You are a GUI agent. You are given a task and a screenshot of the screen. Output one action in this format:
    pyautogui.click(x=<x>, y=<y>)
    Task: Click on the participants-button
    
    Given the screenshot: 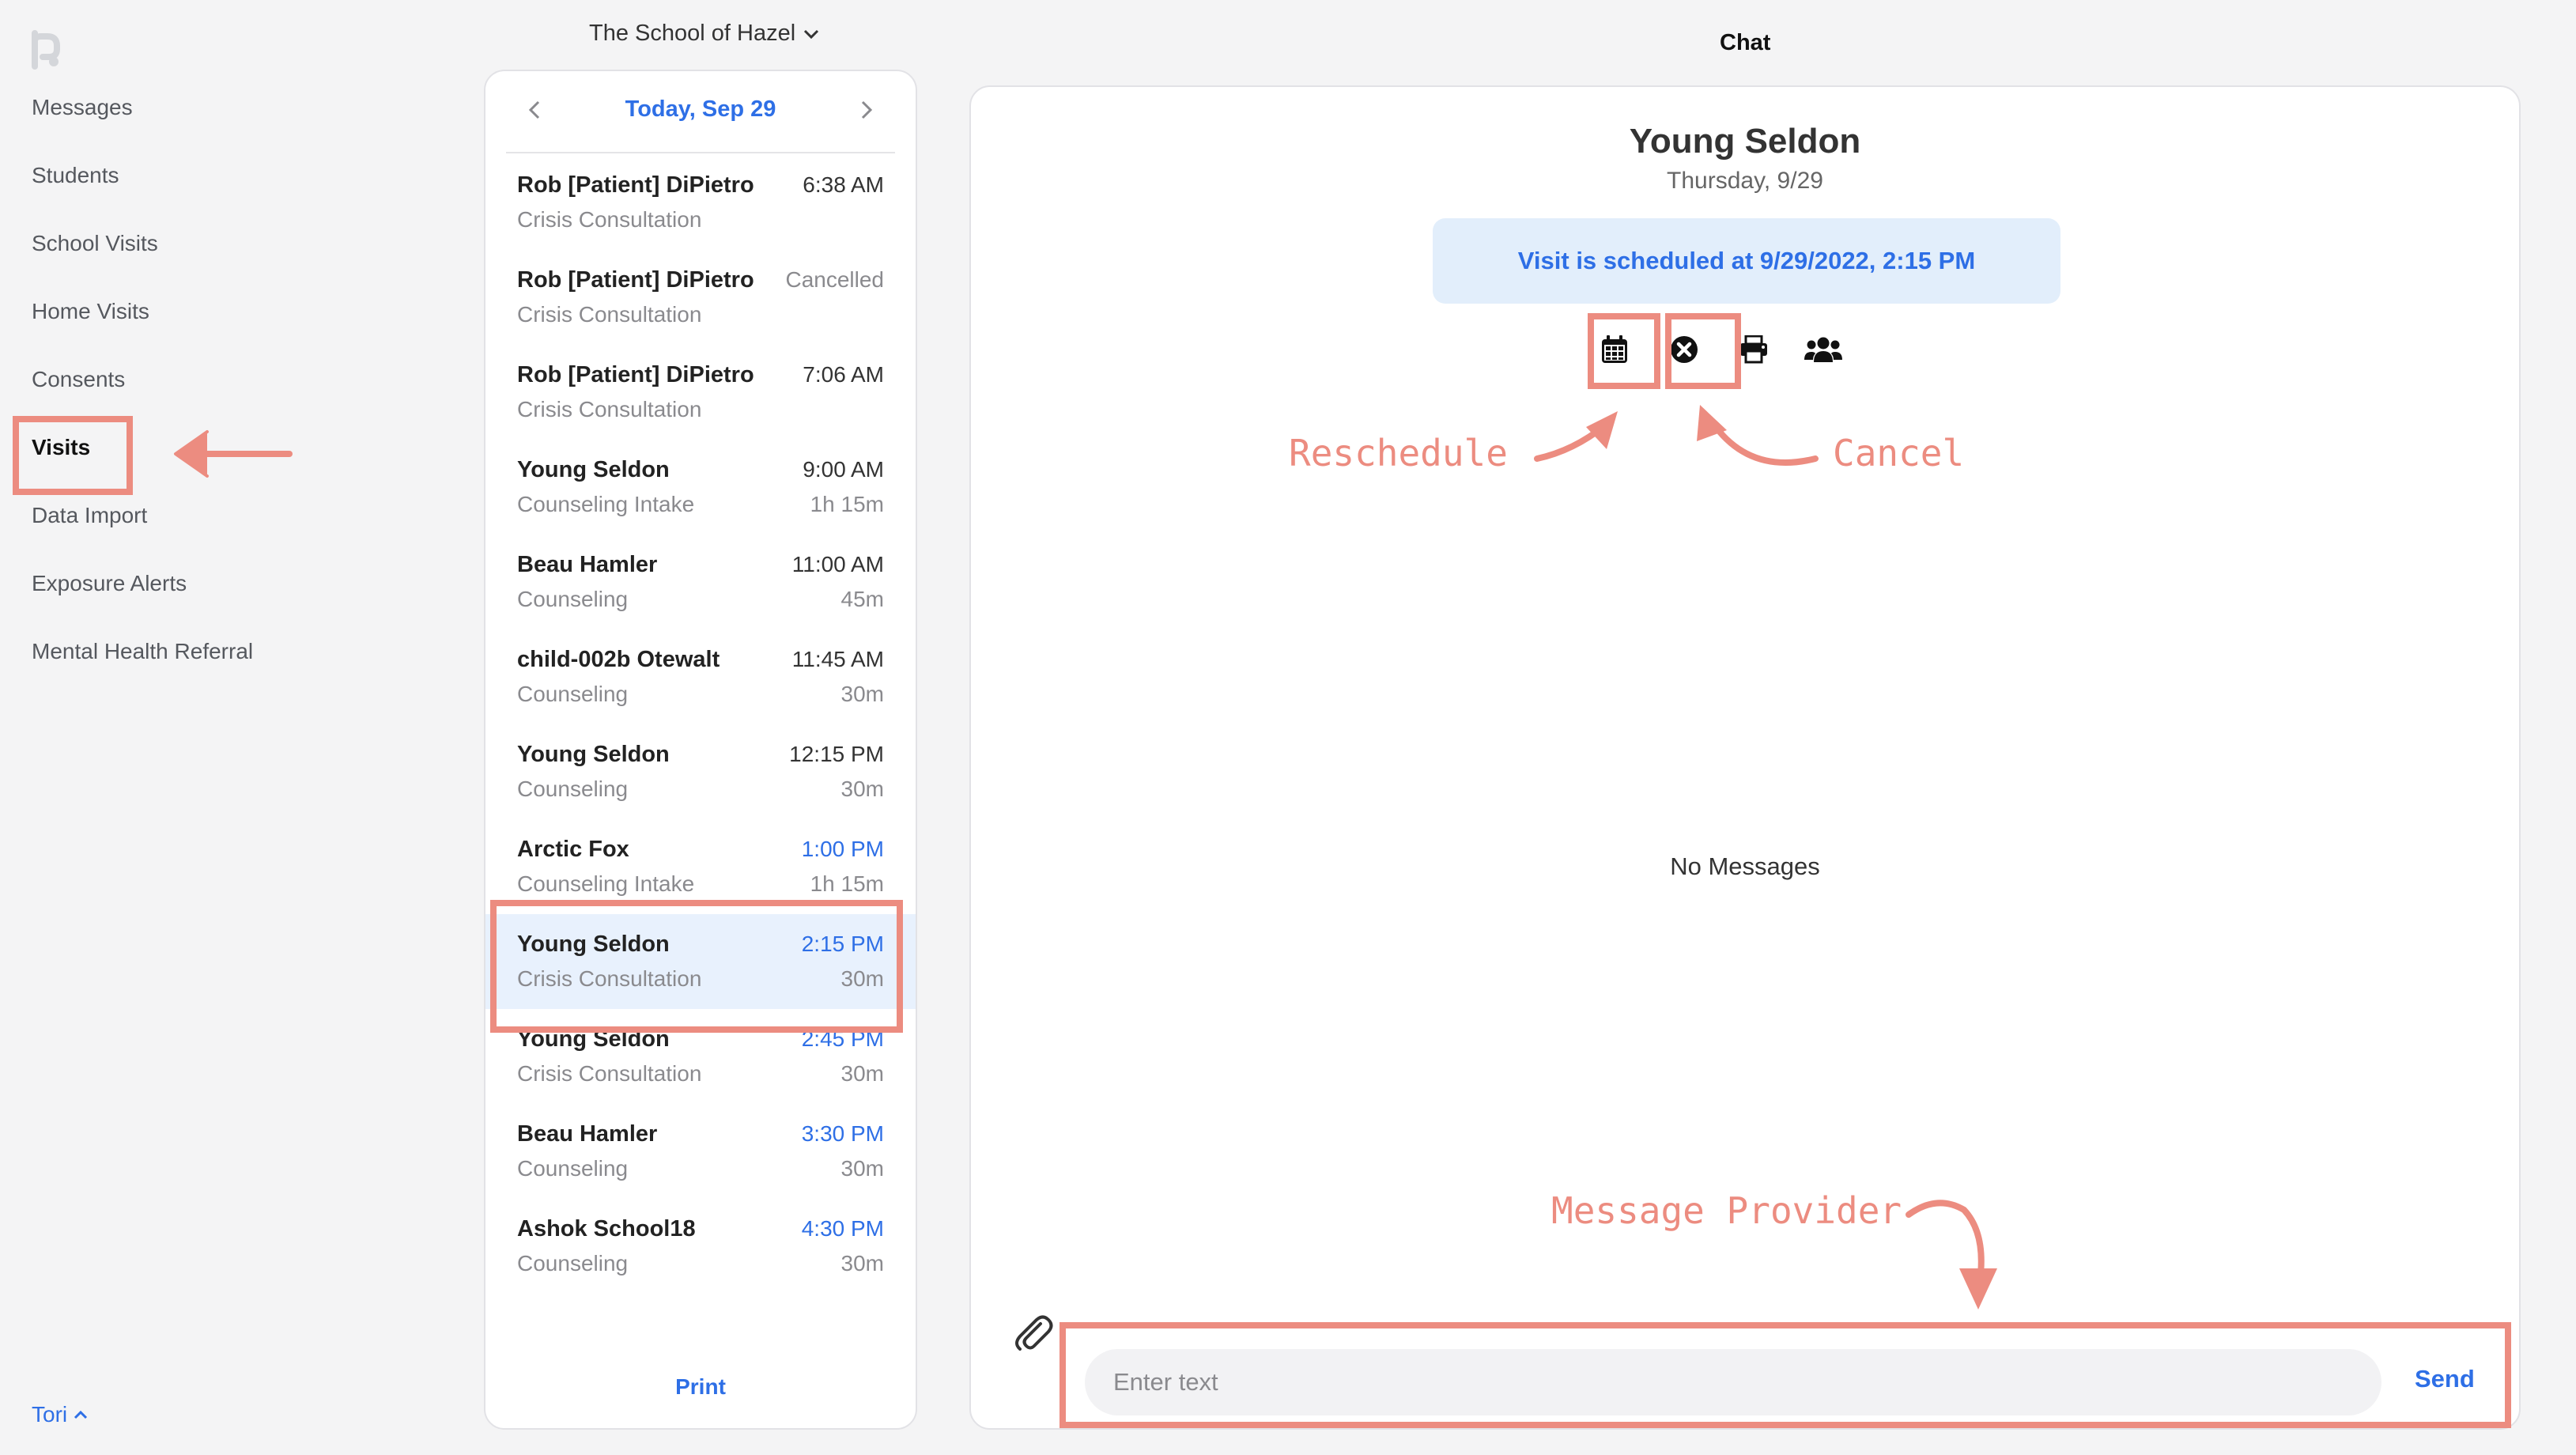 What is the action you would take?
    pyautogui.click(x=1823, y=349)
    